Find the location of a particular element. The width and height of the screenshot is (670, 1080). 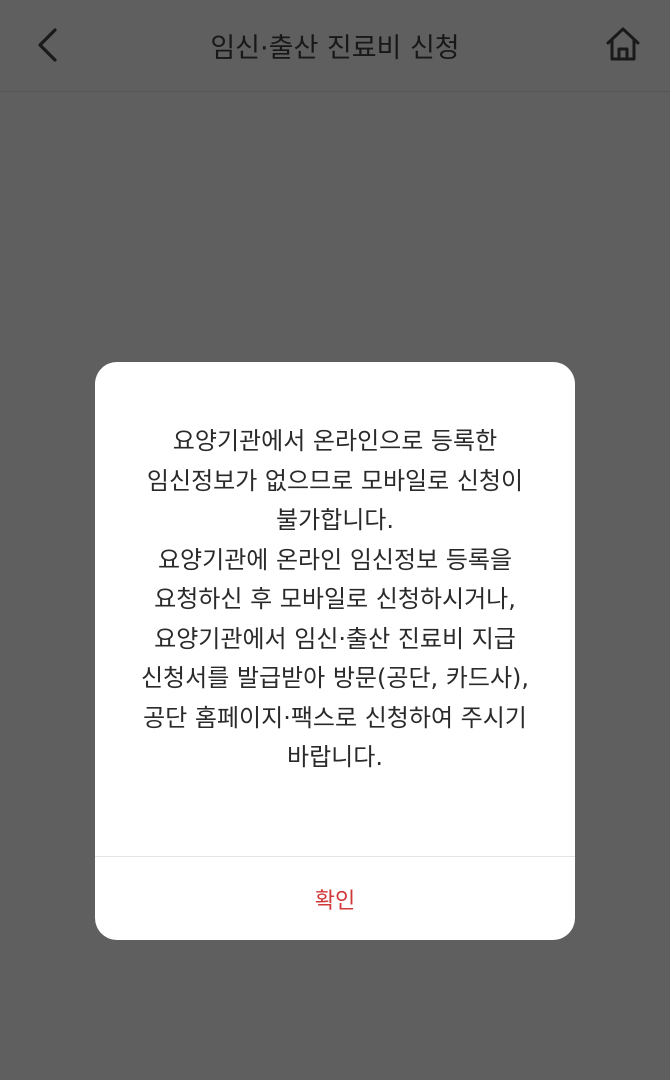

home-button is located at coordinates (623, 44).